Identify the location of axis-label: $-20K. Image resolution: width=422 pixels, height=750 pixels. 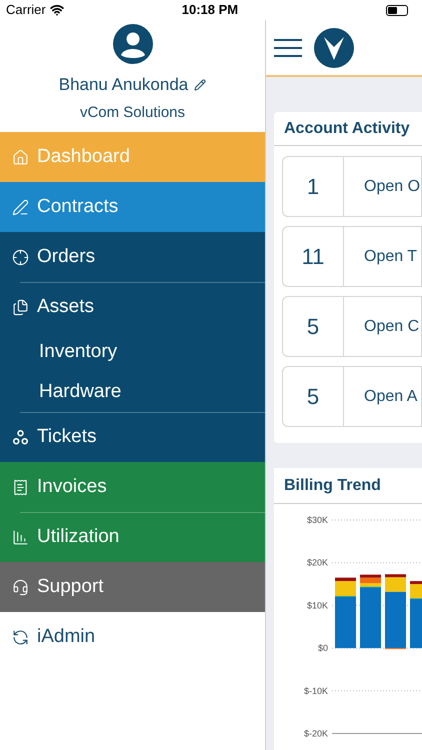
(316, 733).